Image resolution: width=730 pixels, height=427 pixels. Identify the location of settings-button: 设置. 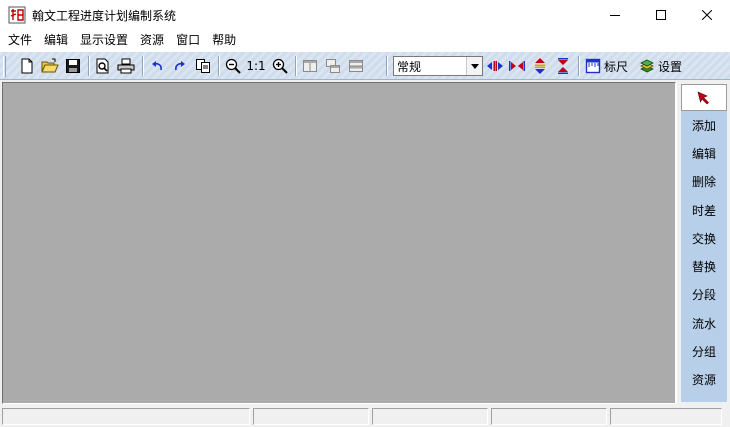
(664, 66).